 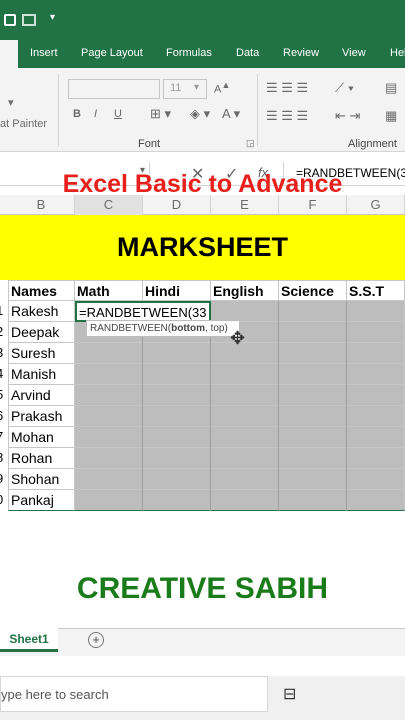 I want to click on row-number: 7, so click(x=4, y=437).